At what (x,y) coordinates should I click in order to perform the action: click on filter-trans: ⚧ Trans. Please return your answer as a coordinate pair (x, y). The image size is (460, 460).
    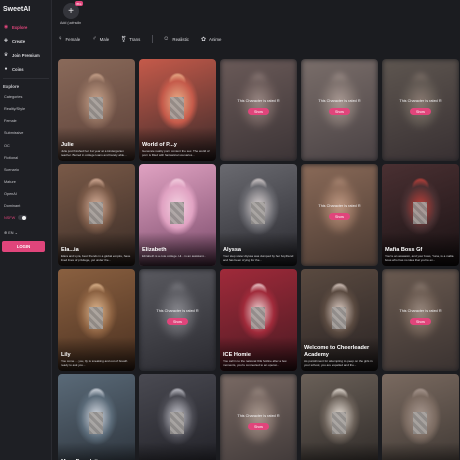
    Looking at the image, I should click on (130, 39).